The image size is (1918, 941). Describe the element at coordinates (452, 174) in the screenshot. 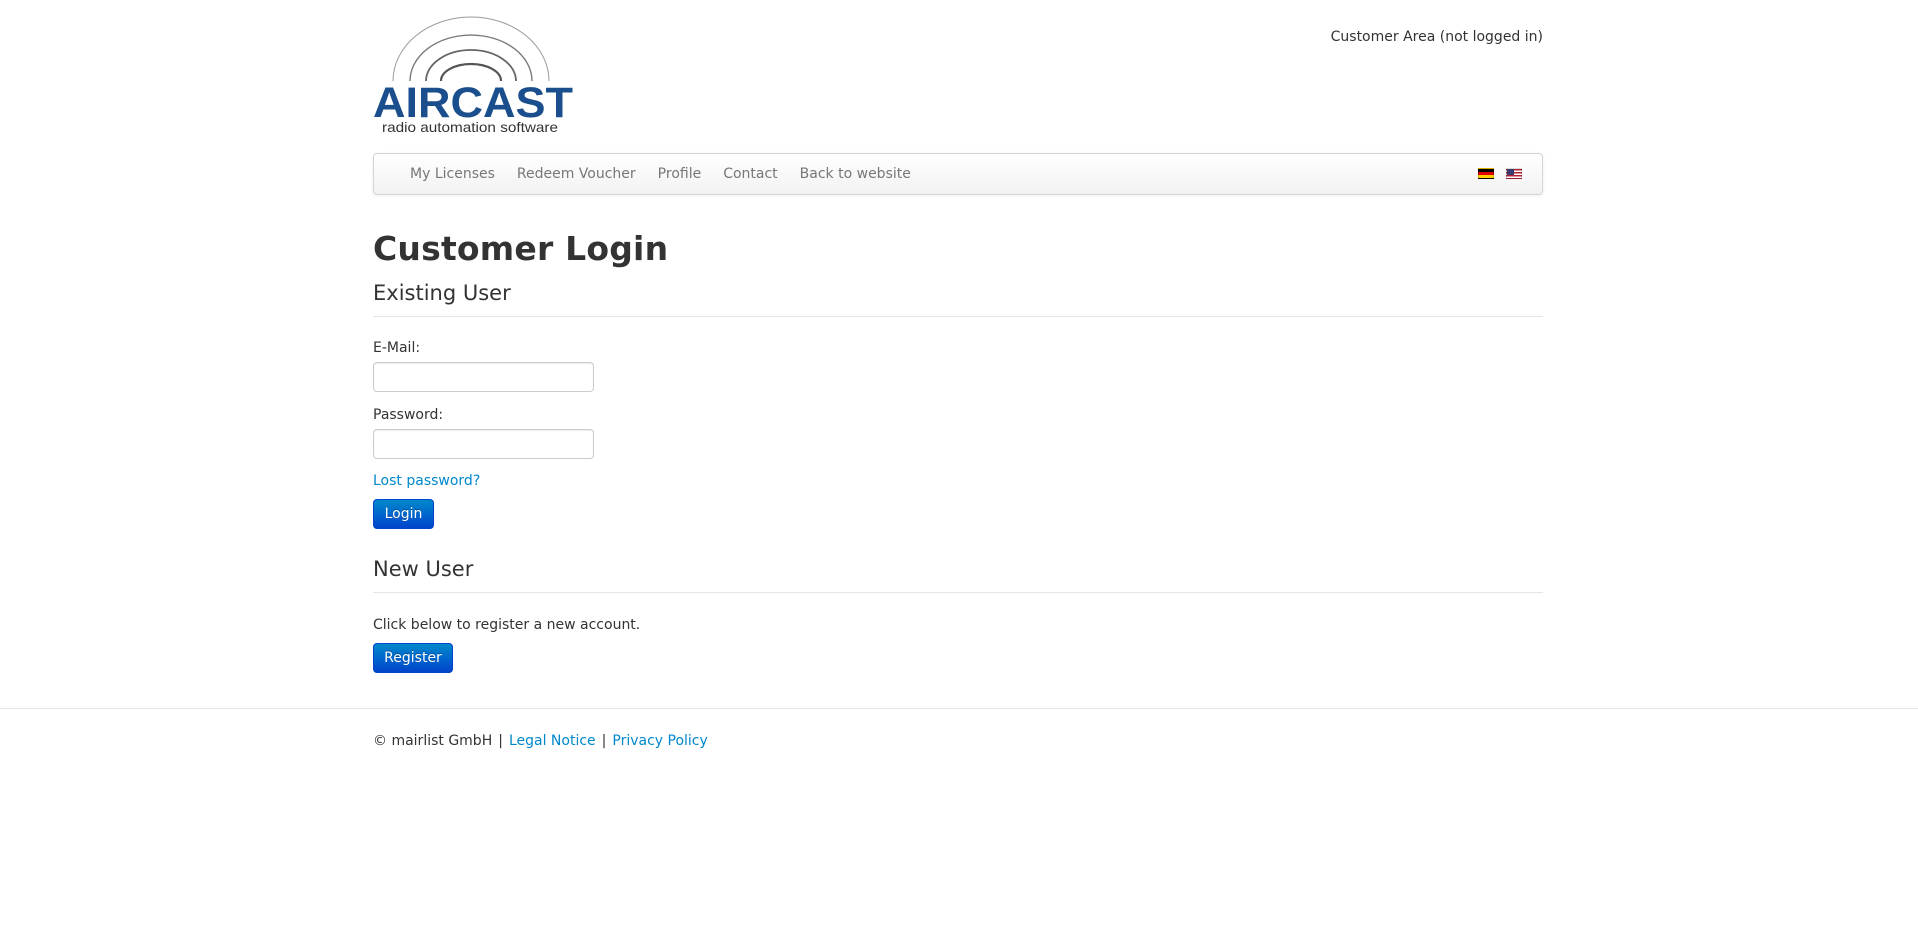

I see `nav-item-my-licenses: My Licenses` at that location.